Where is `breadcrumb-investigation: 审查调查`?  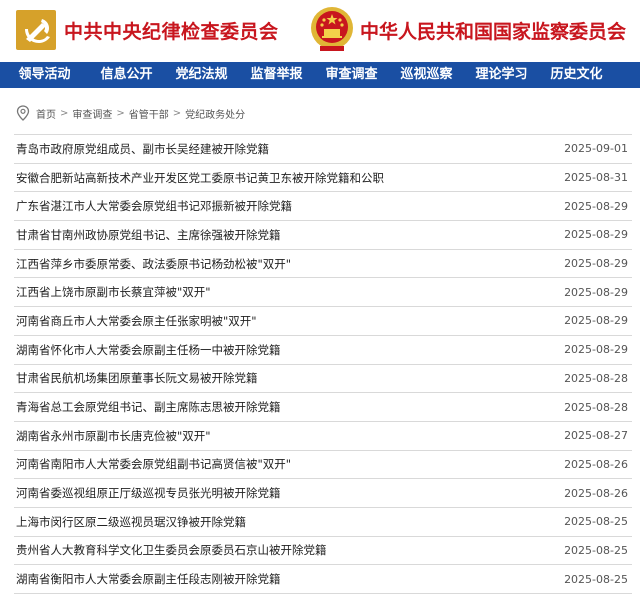 breadcrumb-investigation: 审查调查 is located at coordinates (92, 113).